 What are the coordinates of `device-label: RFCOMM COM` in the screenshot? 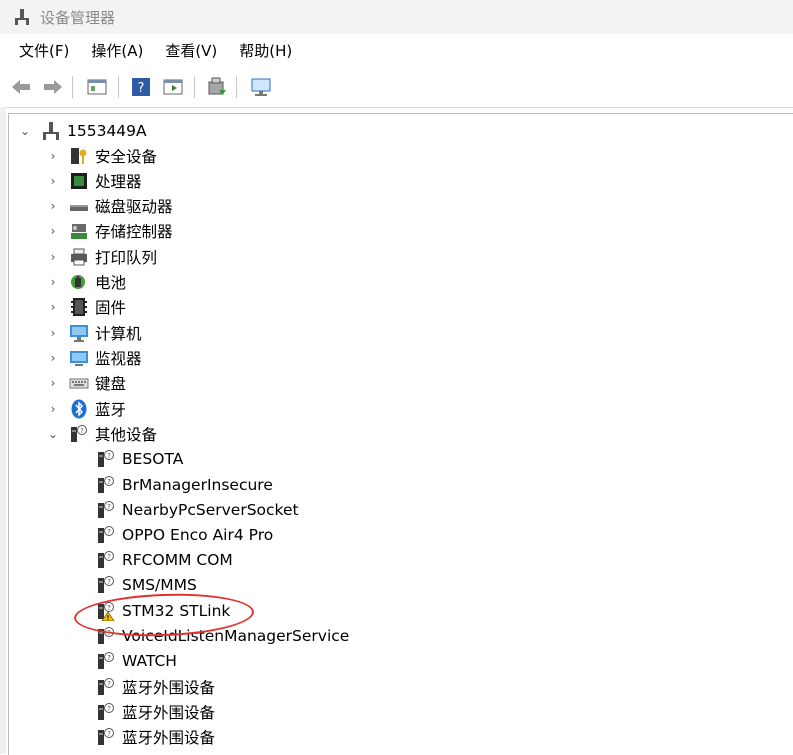 It's located at (177, 559).